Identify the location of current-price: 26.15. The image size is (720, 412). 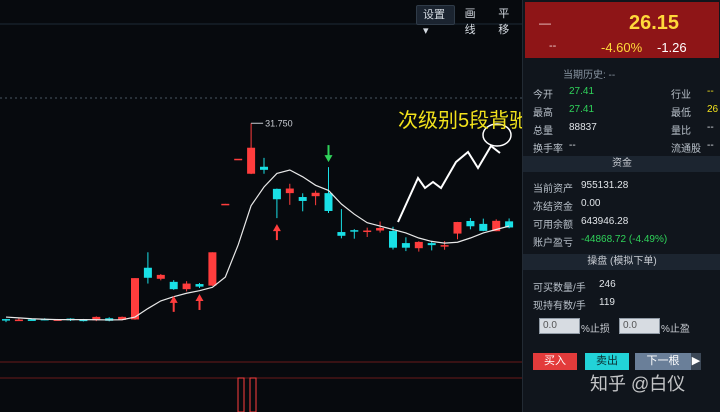
(654, 23).